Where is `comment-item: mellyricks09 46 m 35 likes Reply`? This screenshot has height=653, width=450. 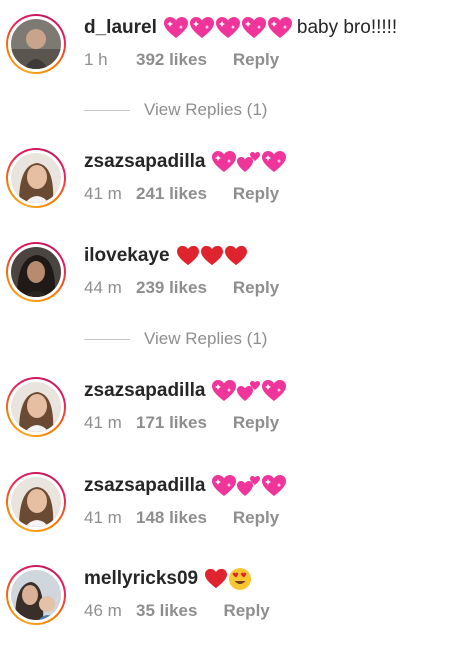
comment-item: mellyricks09 46 m 35 likes Reply is located at coordinates (225, 605).